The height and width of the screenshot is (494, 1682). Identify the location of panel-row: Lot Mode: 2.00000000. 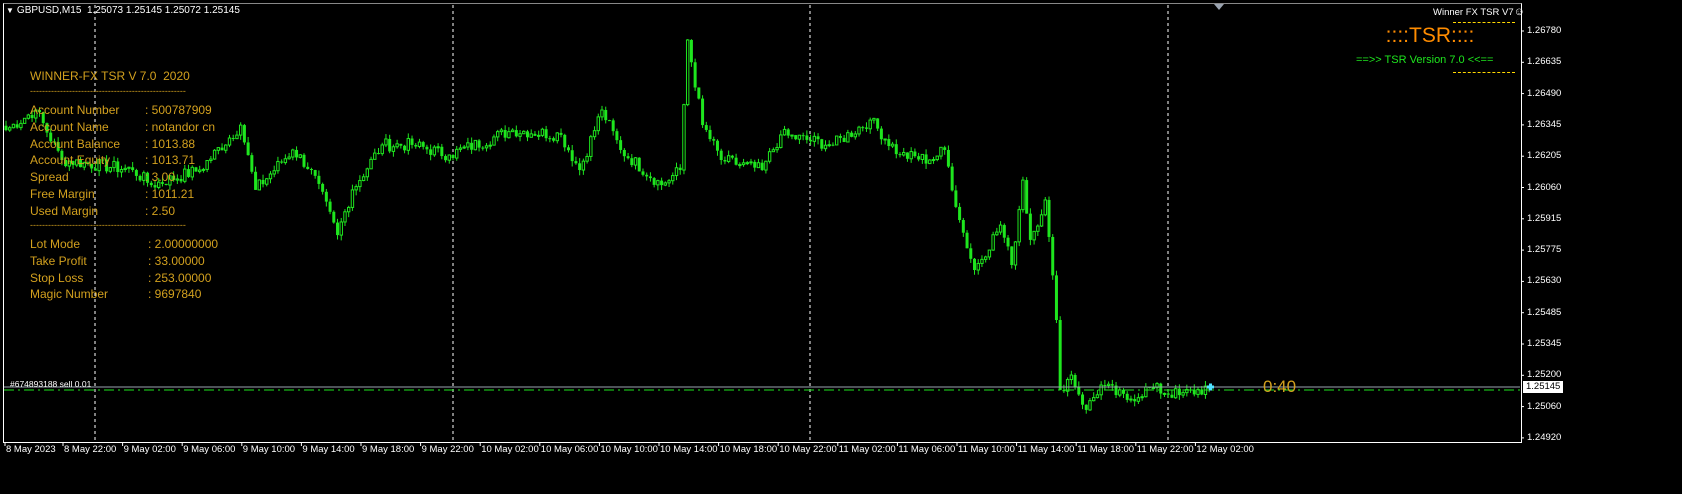
(124, 244).